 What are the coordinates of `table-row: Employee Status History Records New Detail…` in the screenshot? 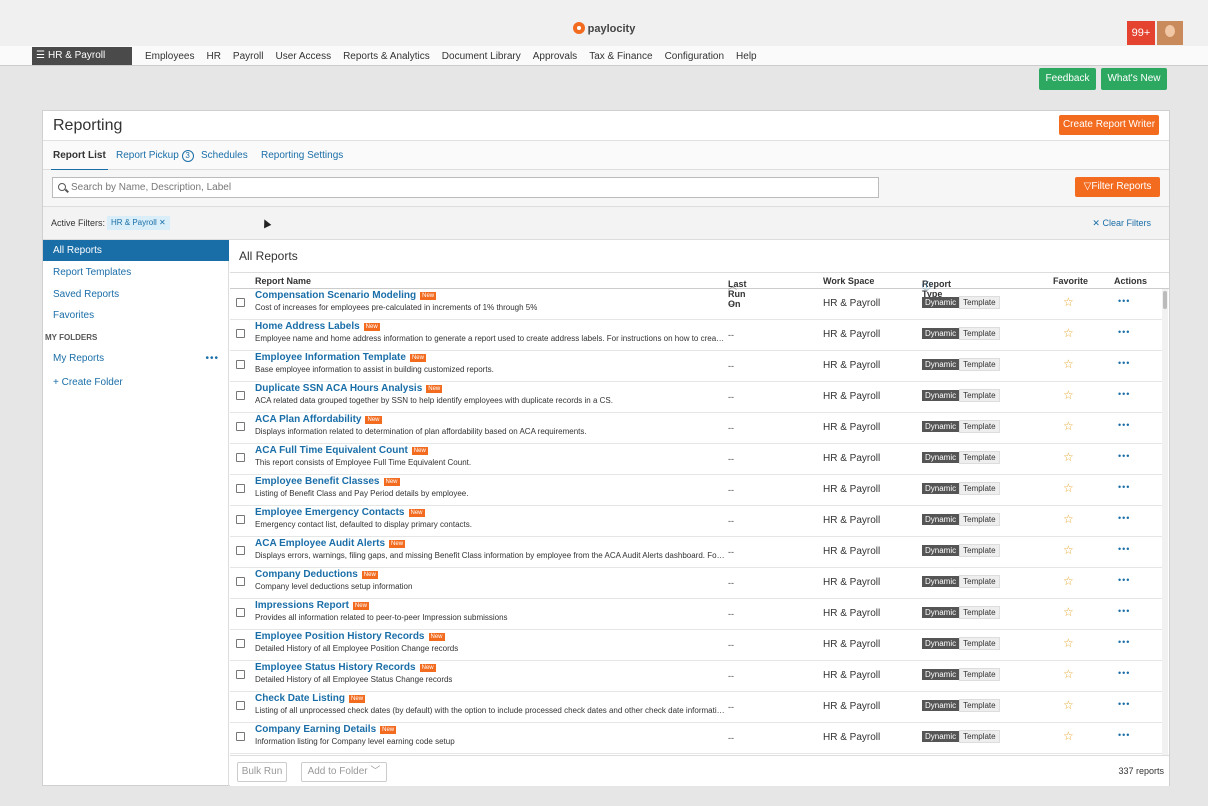 It's located at (696, 676).